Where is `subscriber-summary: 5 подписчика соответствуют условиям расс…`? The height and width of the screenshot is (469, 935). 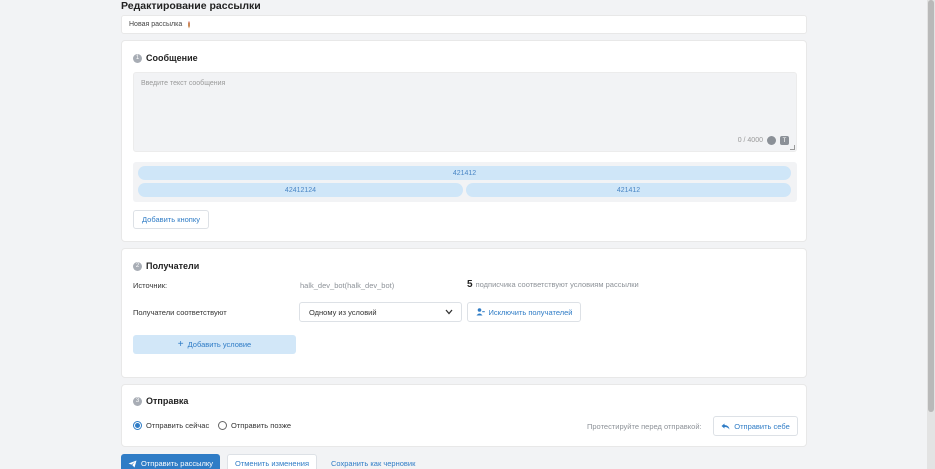 subscriber-summary: 5 подписчика соответствуют условиям расс… is located at coordinates (553, 284).